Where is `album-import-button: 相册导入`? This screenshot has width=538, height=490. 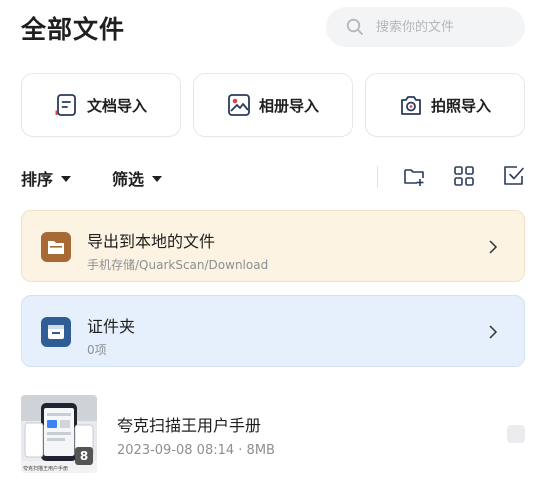 album-import-button: 相册导入 is located at coordinates (273, 105).